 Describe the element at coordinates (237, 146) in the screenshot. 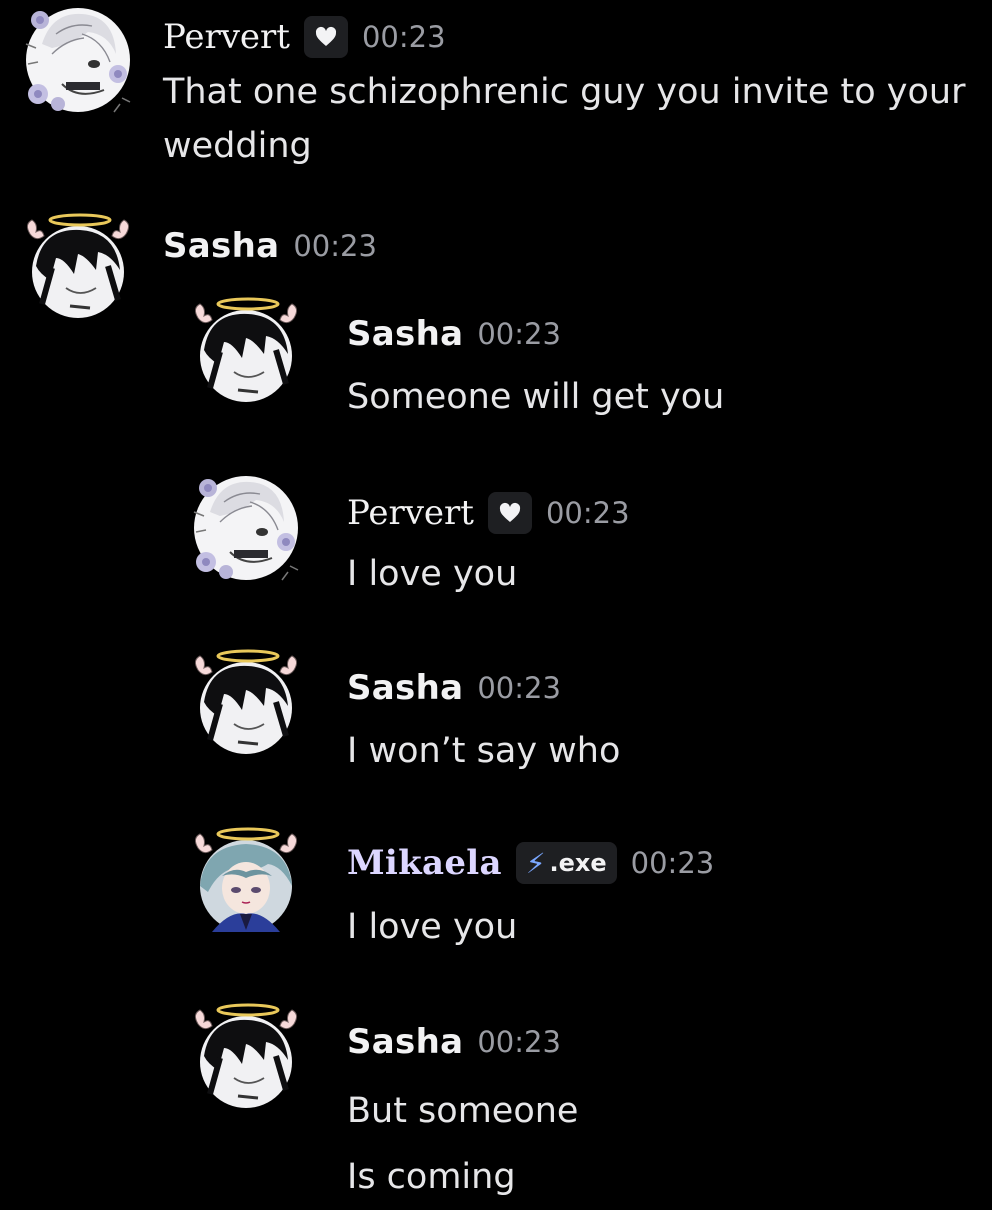

I see `message-line: wedding` at that location.